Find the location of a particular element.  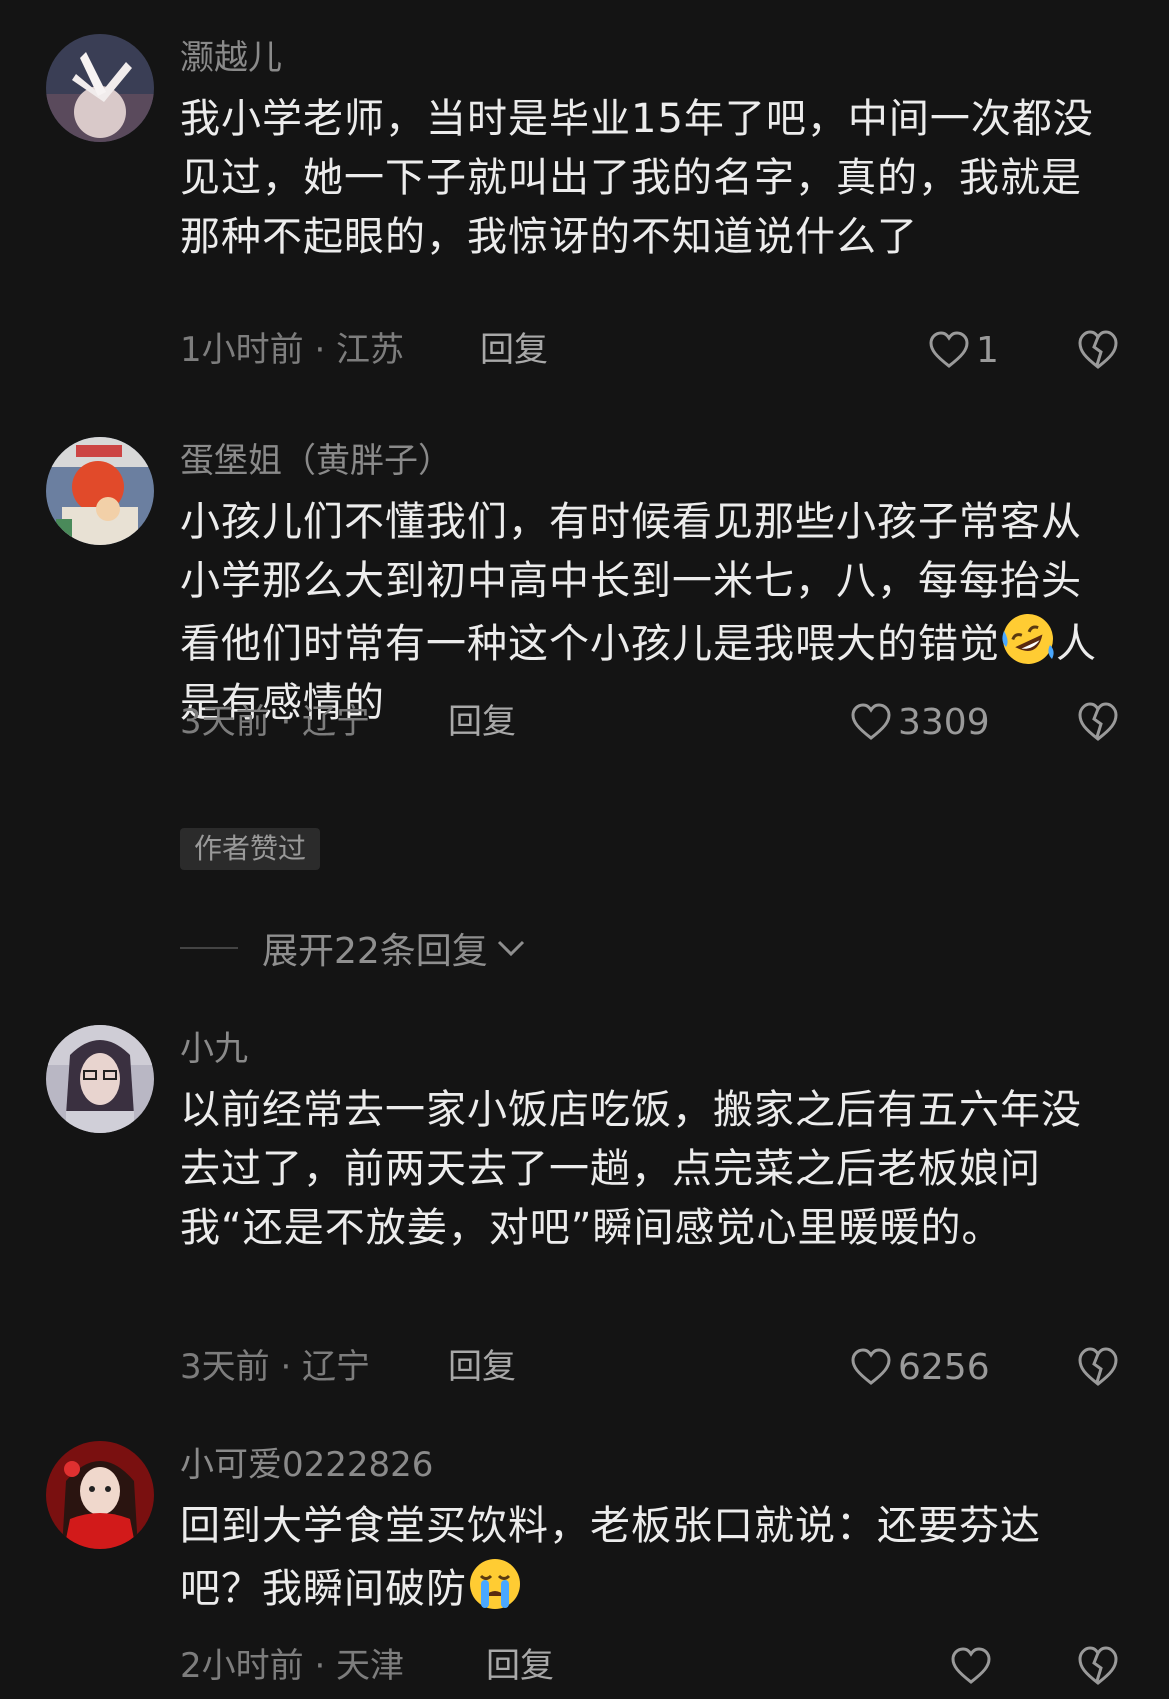

like-count: 1 is located at coordinates (987, 350).